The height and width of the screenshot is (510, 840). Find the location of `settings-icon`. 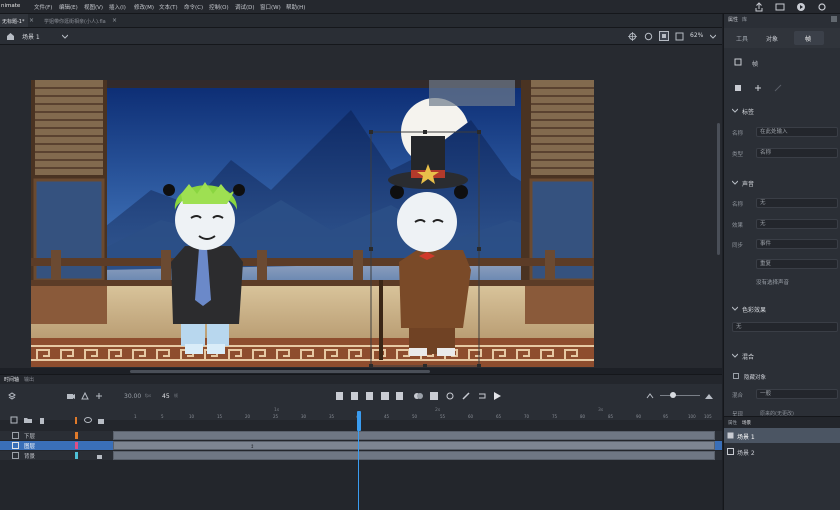

settings-icon is located at coordinates (822, 7).